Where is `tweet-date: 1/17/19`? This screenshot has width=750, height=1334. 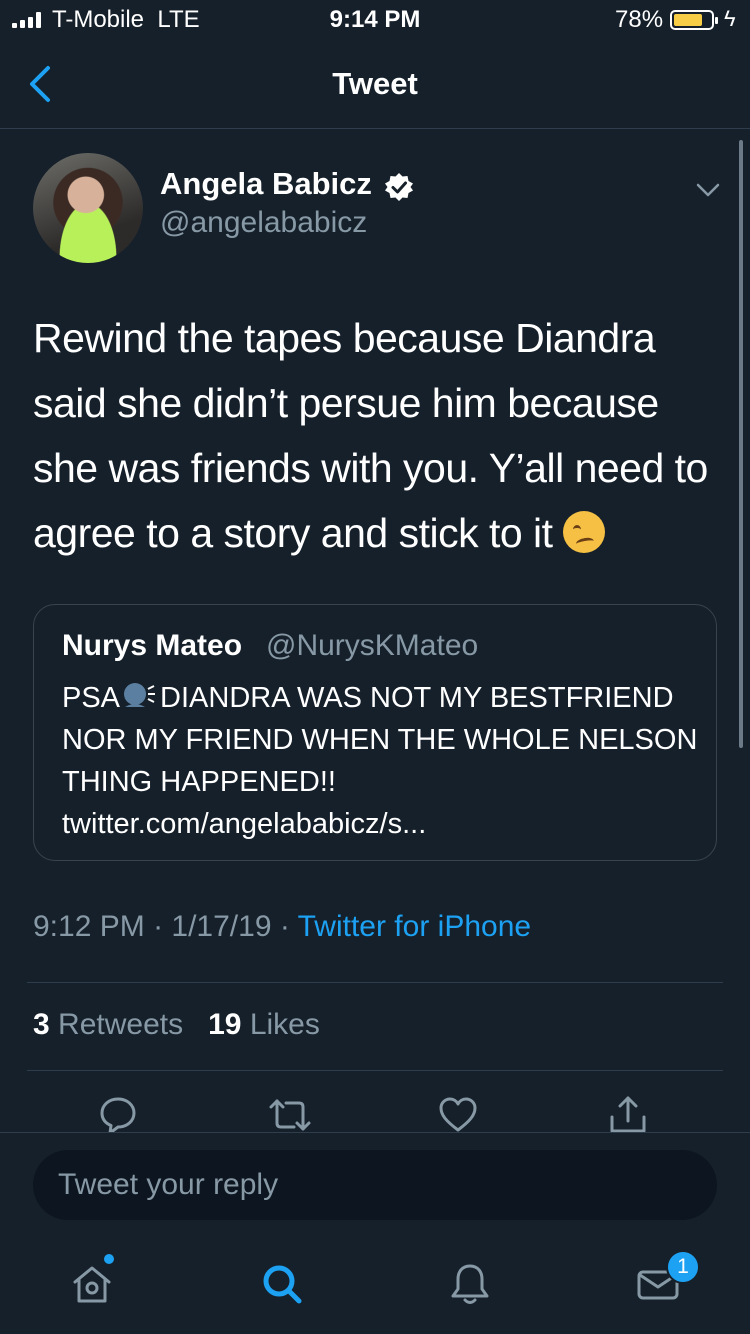
tweet-date: 1/17/19 is located at coordinates (221, 926).